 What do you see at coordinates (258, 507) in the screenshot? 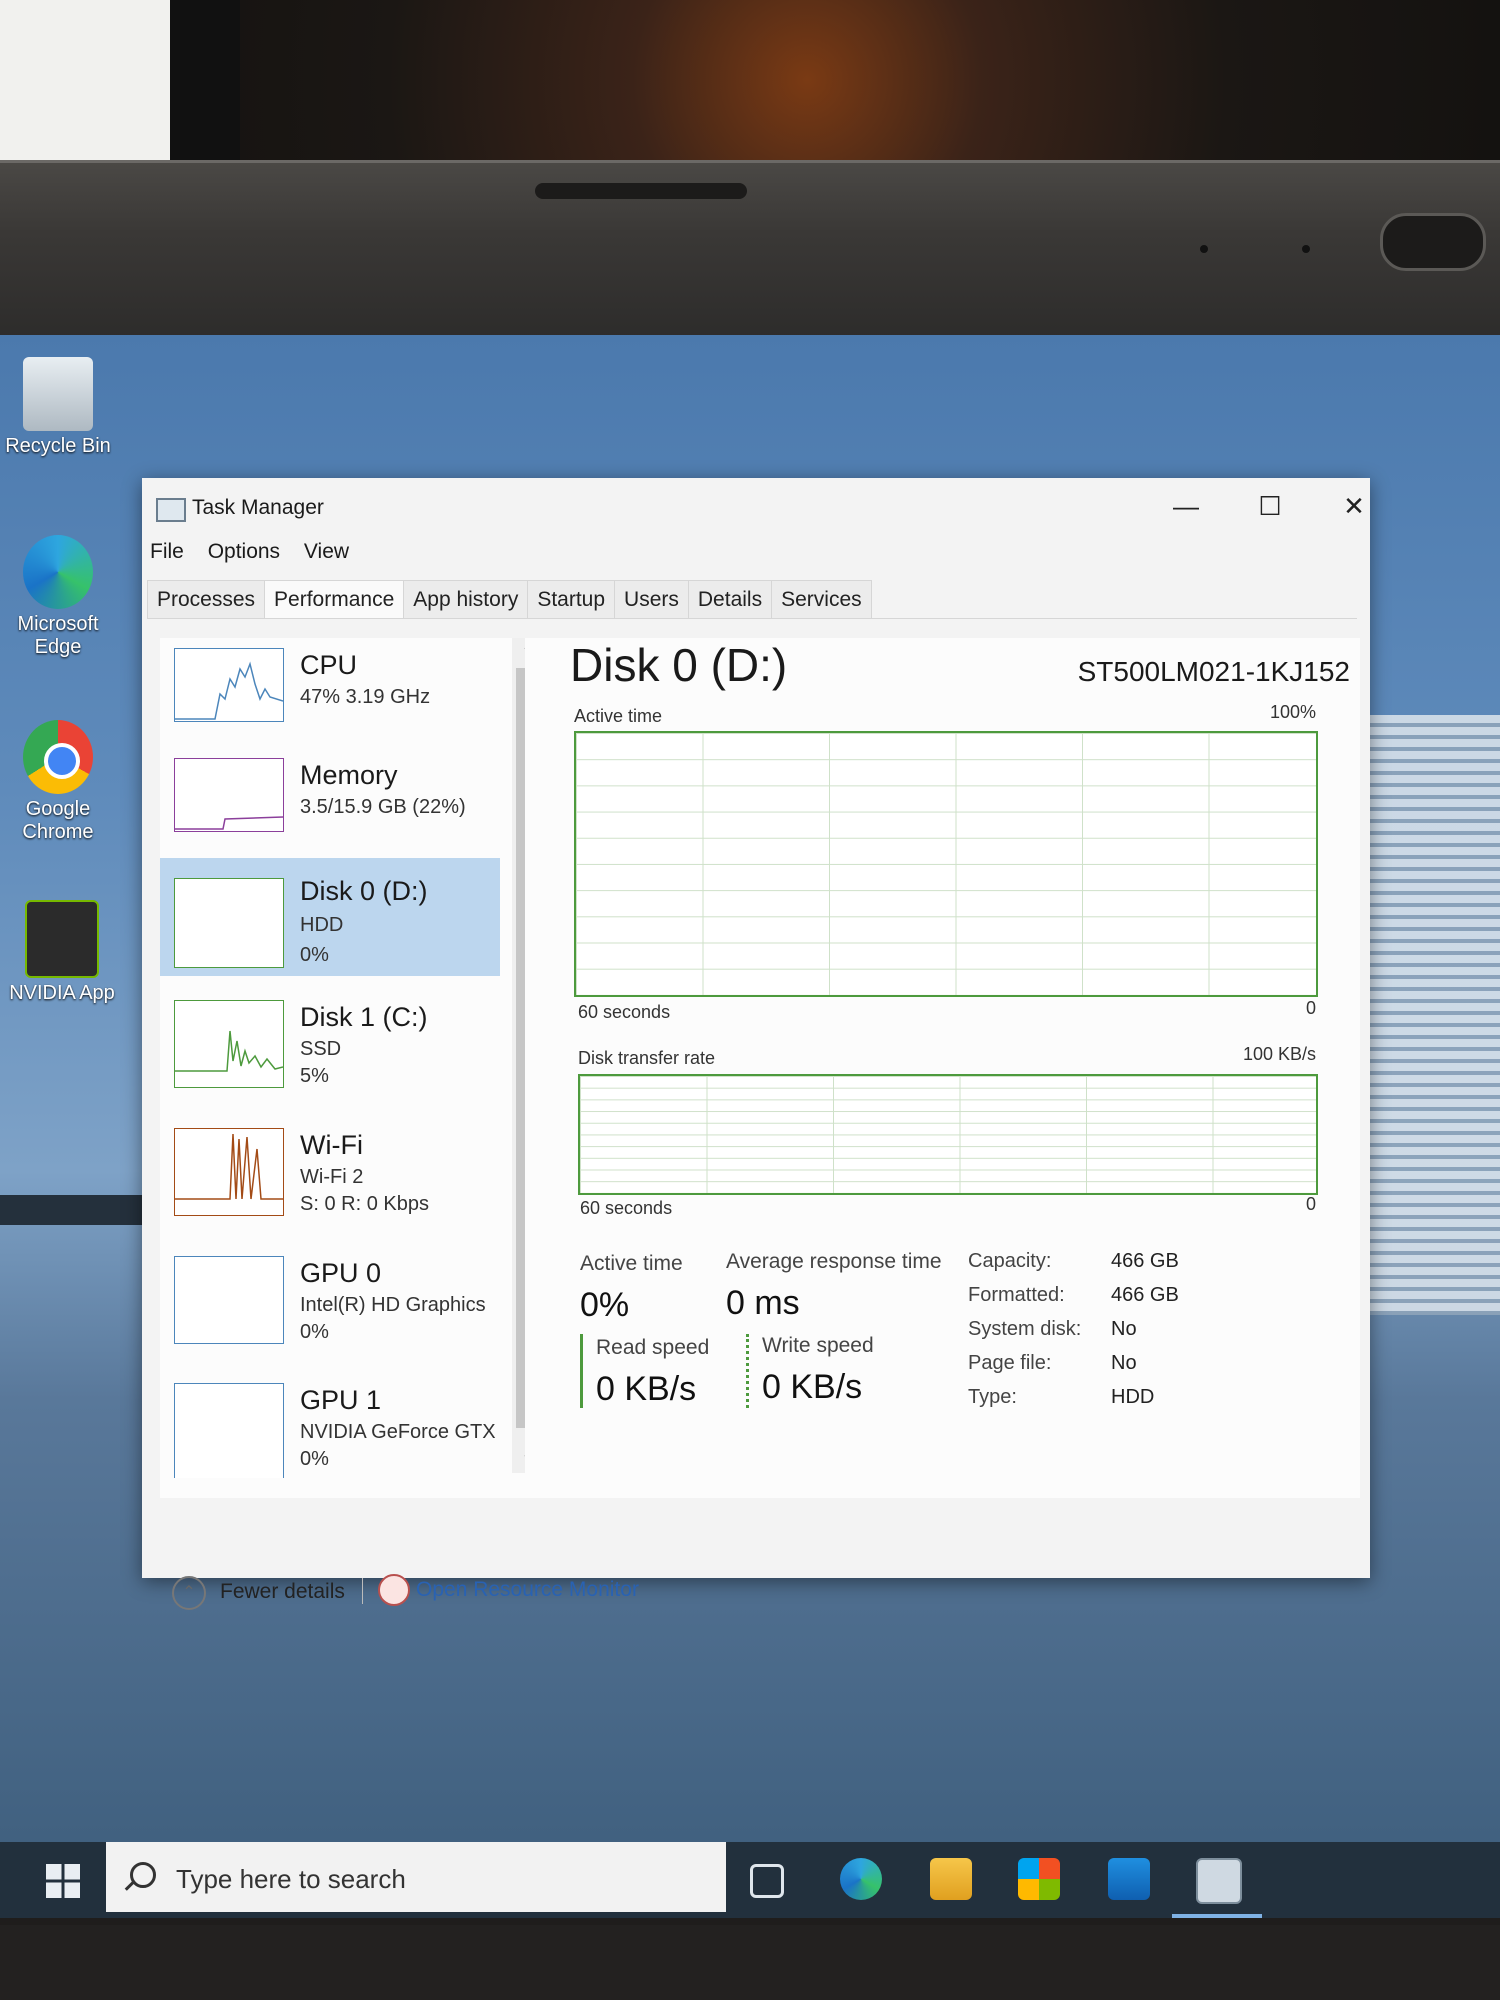
I see `window-title: Task Manager` at bounding box center [258, 507].